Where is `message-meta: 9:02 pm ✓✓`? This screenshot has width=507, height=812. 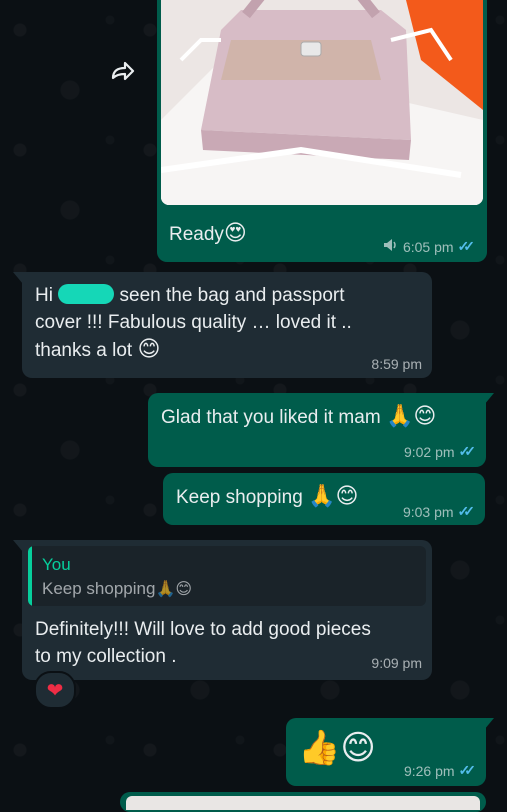 message-meta: 9:02 pm ✓✓ is located at coordinates (440, 451).